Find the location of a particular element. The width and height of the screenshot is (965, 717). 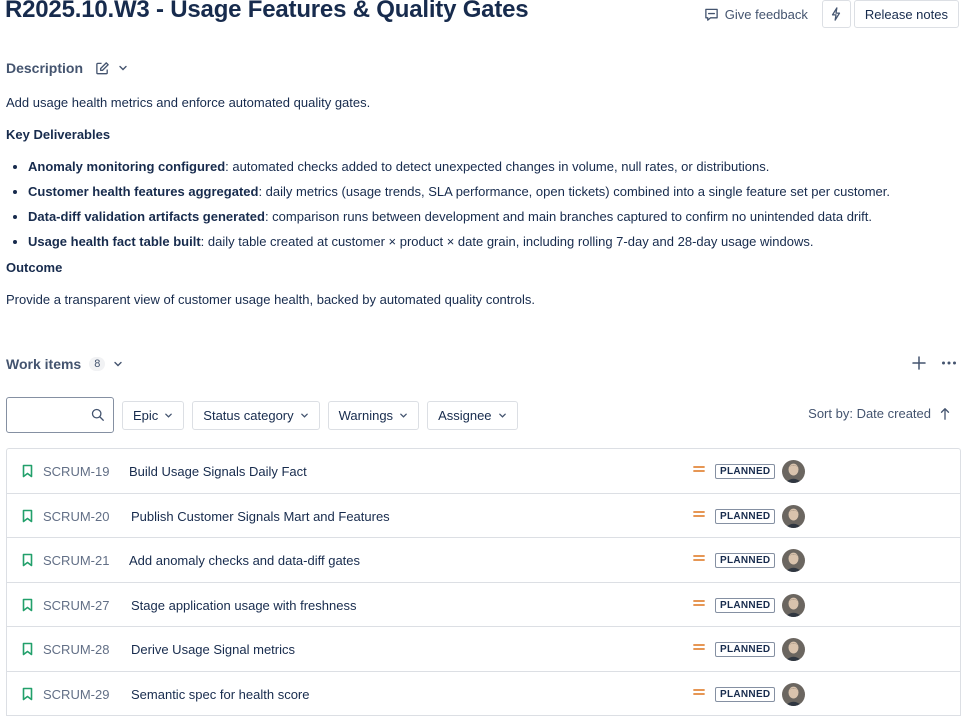

assignee-filter: Assignee is located at coordinates (472, 415).